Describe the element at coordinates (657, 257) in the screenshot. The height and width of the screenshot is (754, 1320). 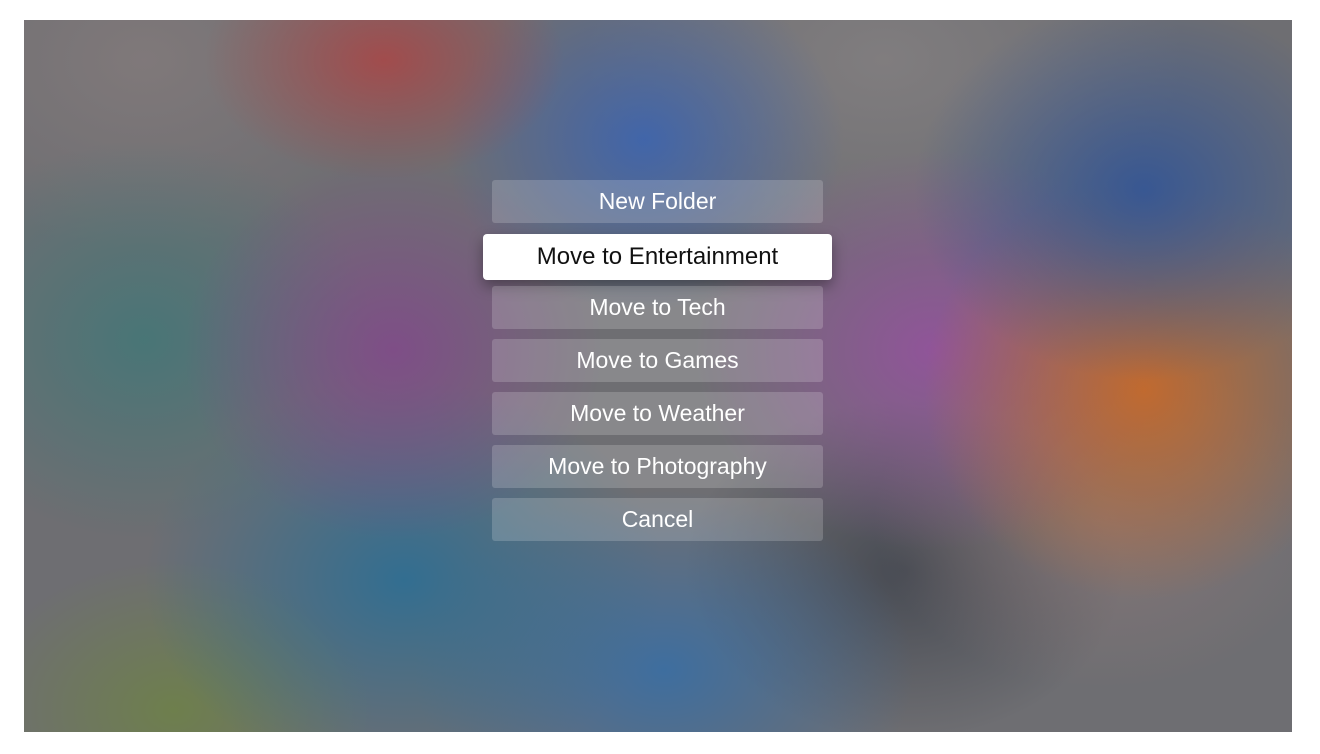
I see `move-to-entertainment-button: Move to Entertainment` at that location.